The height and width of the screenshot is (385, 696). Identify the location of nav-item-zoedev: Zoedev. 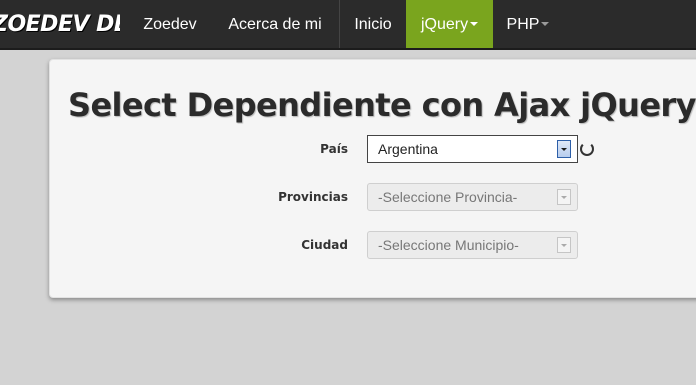
(170, 24).